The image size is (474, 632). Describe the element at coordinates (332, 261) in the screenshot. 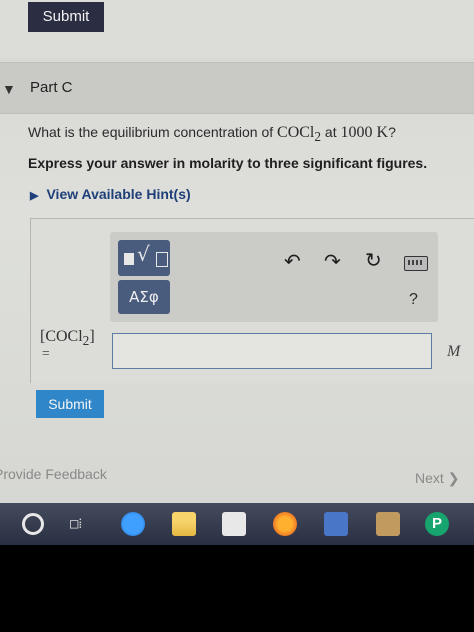

I see `redo-icon: ↷` at that location.